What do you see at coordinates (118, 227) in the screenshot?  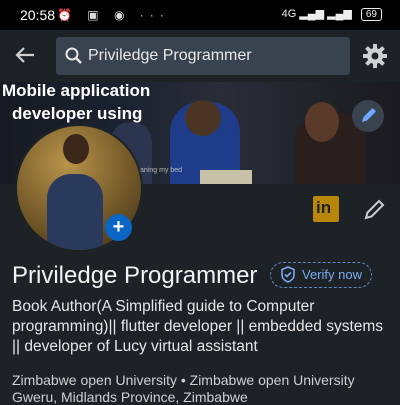 I see `add-photo-button: +` at bounding box center [118, 227].